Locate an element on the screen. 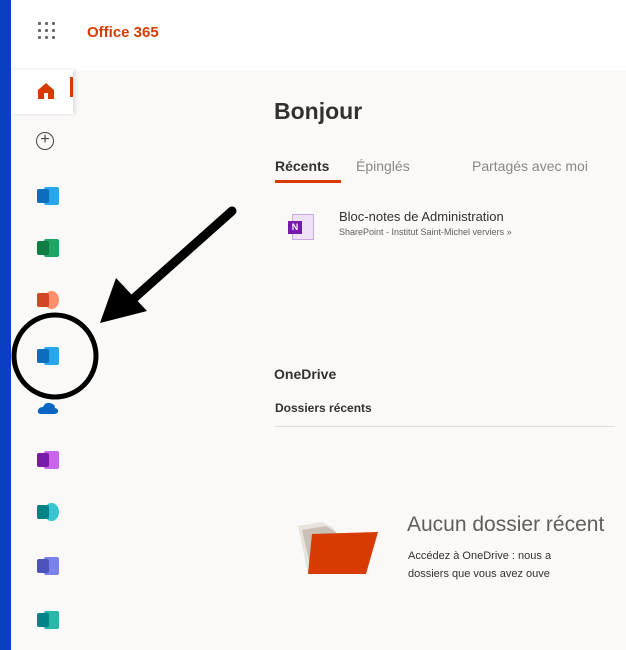  empty-desc-line-2: dossiers que vous avez ouve is located at coordinates (479, 574).